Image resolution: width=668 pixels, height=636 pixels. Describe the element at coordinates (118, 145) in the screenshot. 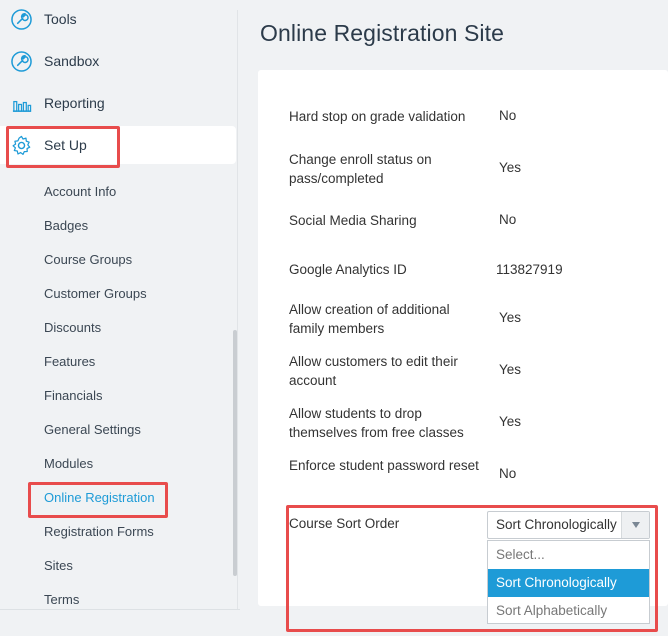

I see `nav-item-setup: Set Up` at that location.